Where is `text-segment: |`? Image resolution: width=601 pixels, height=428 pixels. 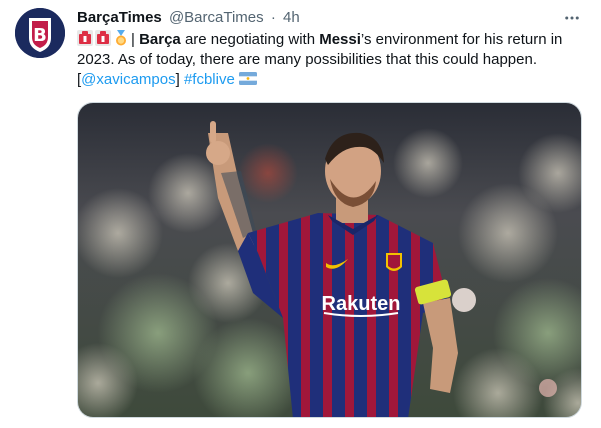 text-segment: | is located at coordinates (135, 39).